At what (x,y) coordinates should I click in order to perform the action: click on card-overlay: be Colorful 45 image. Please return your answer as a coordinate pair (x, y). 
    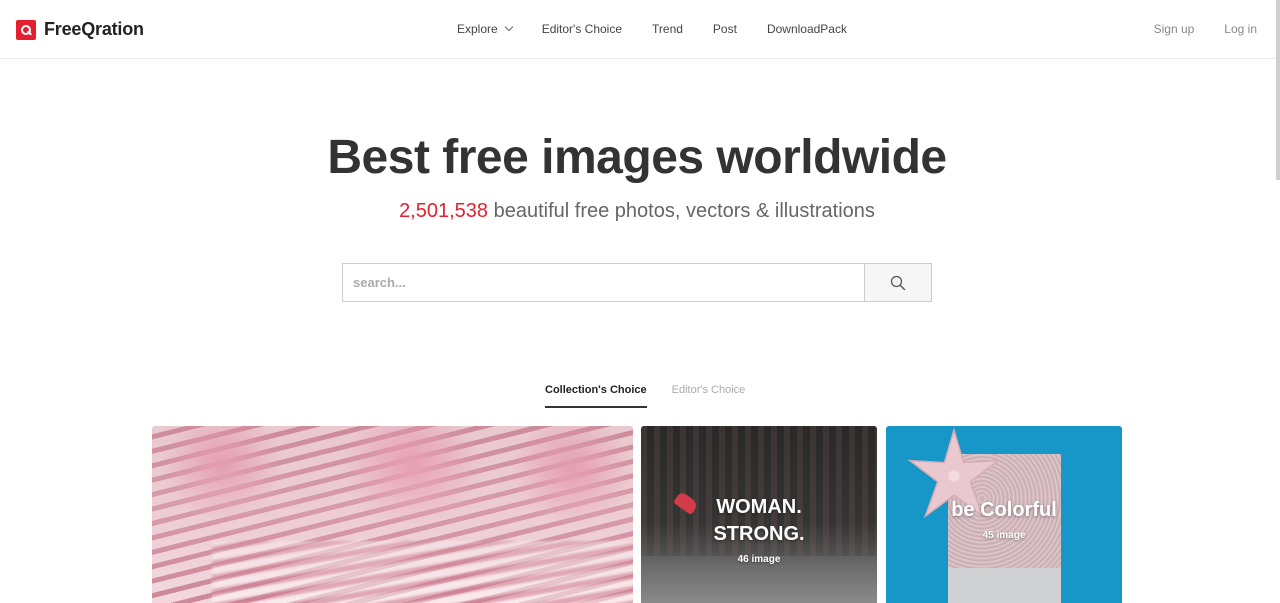
    Looking at the image, I should click on (1004, 514).